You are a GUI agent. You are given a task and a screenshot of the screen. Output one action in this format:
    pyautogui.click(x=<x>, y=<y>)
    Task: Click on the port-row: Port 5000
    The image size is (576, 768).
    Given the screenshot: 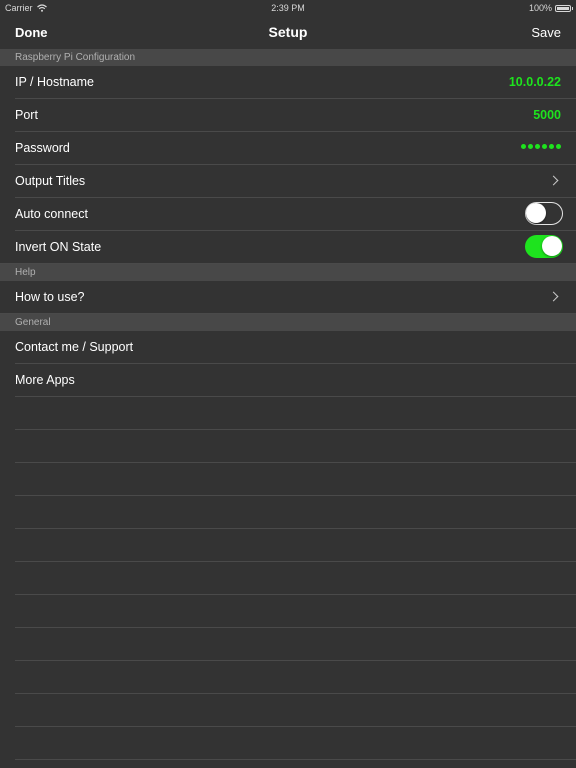 What is the action you would take?
    pyautogui.click(x=288, y=115)
    